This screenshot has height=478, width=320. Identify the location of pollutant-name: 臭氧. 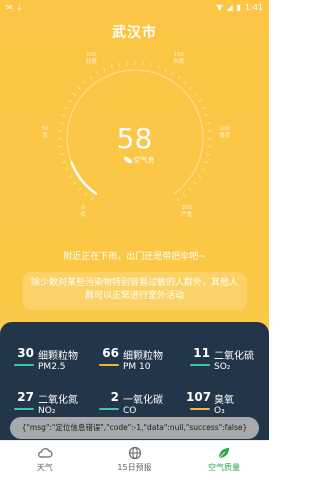
(224, 400).